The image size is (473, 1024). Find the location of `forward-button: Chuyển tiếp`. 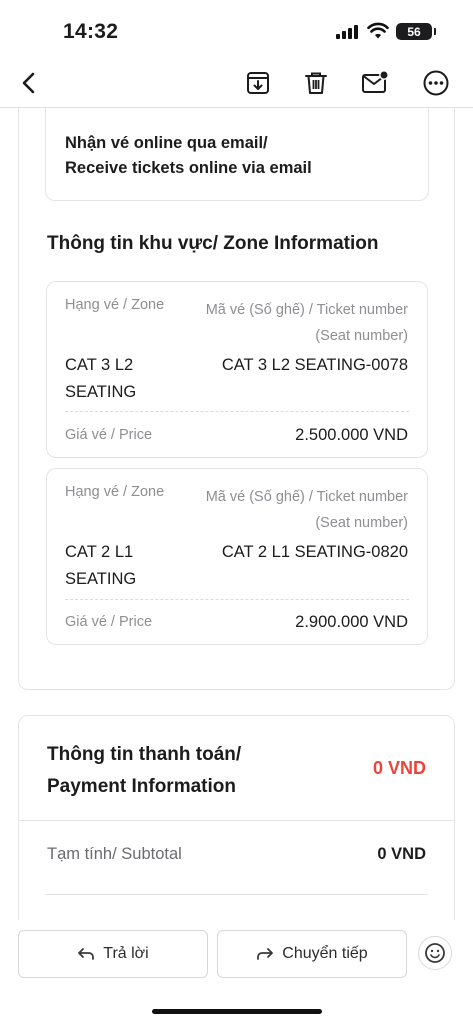

forward-button: Chuyển tiếp is located at coordinates (312, 954).